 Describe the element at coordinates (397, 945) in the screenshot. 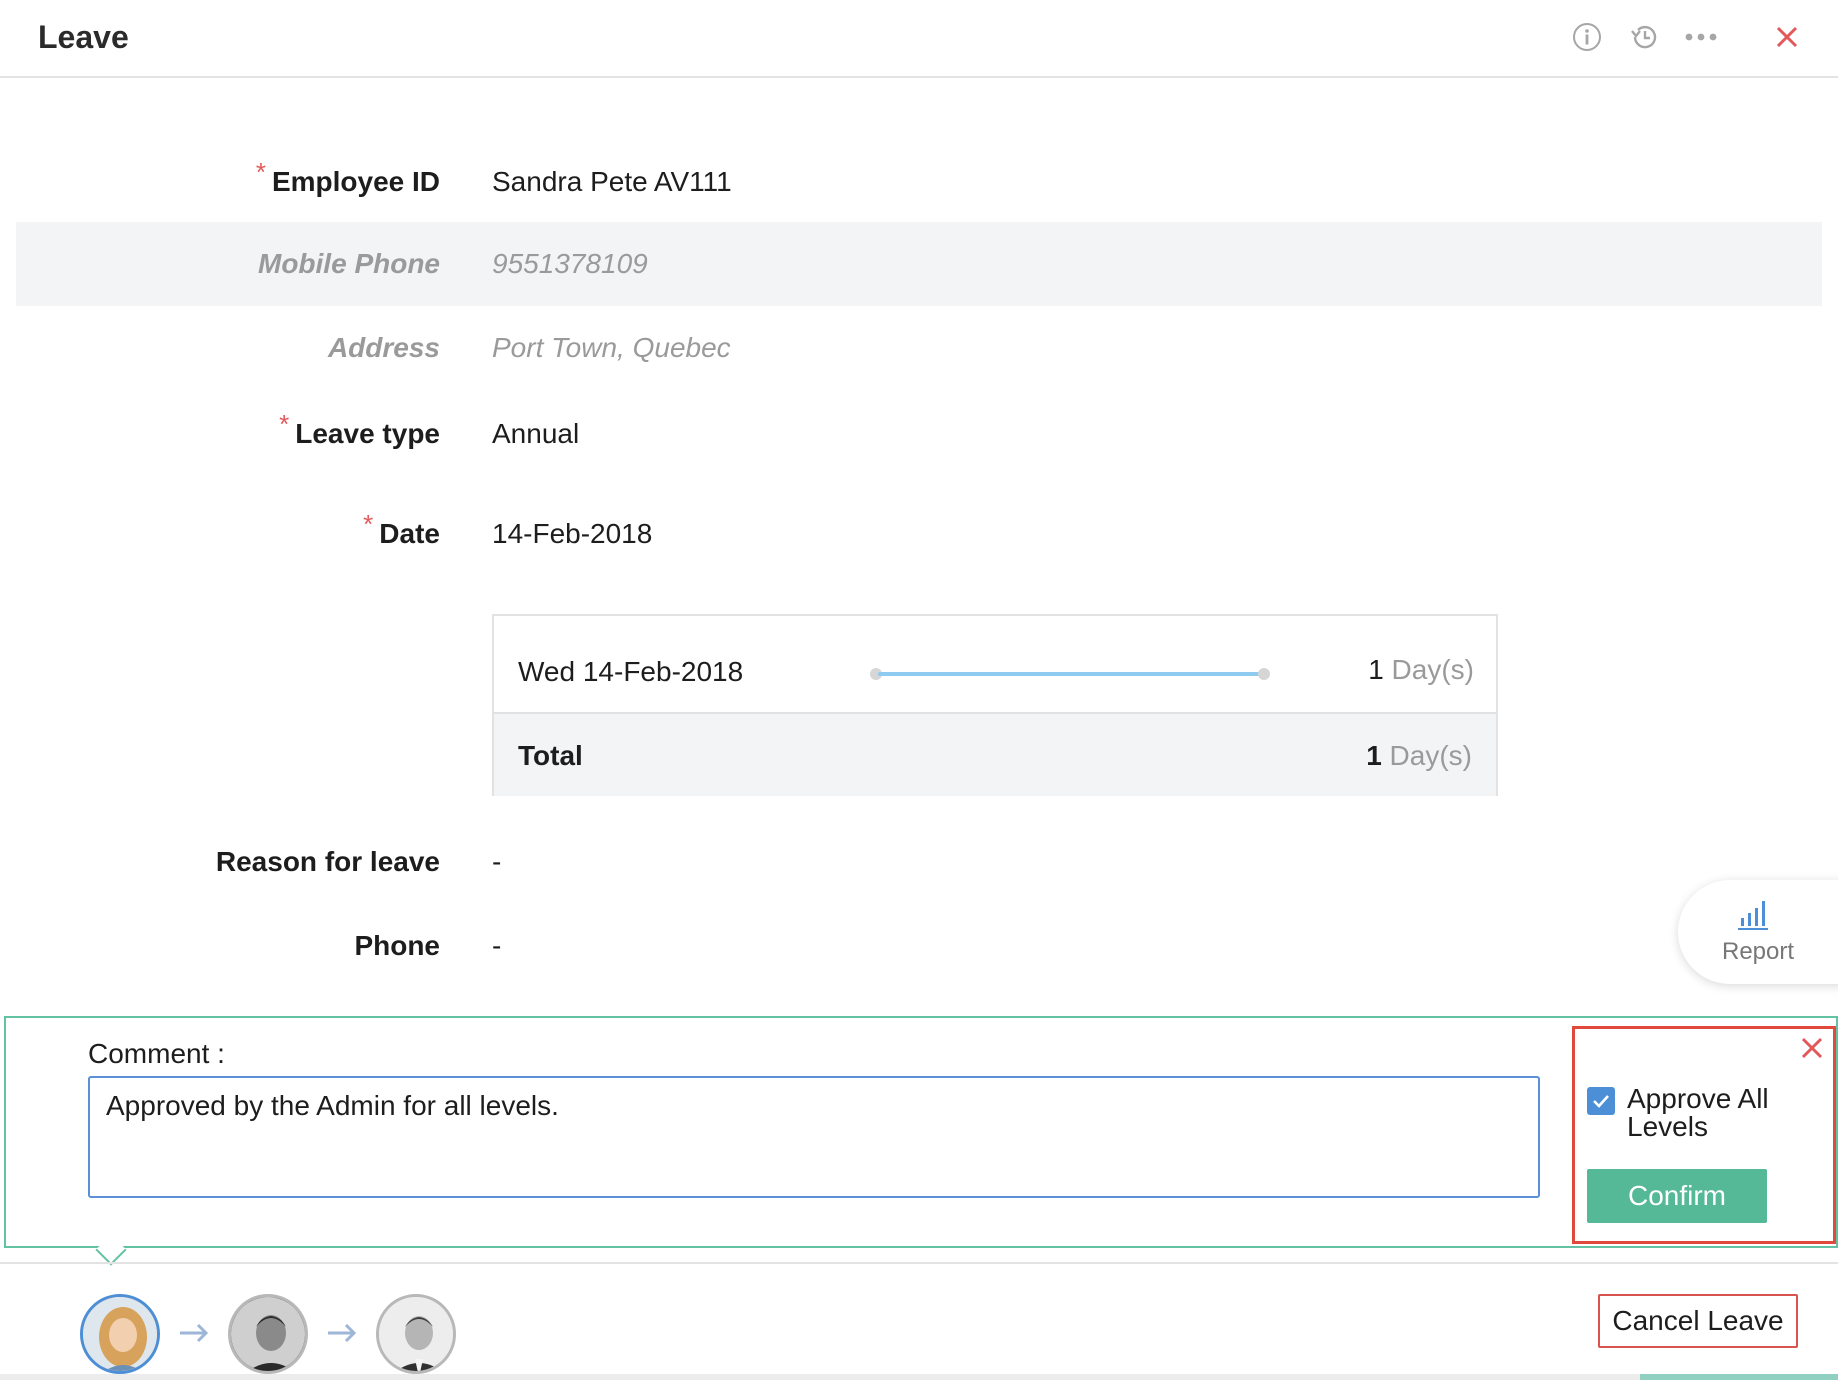

I see `phone-label: Phone` at that location.